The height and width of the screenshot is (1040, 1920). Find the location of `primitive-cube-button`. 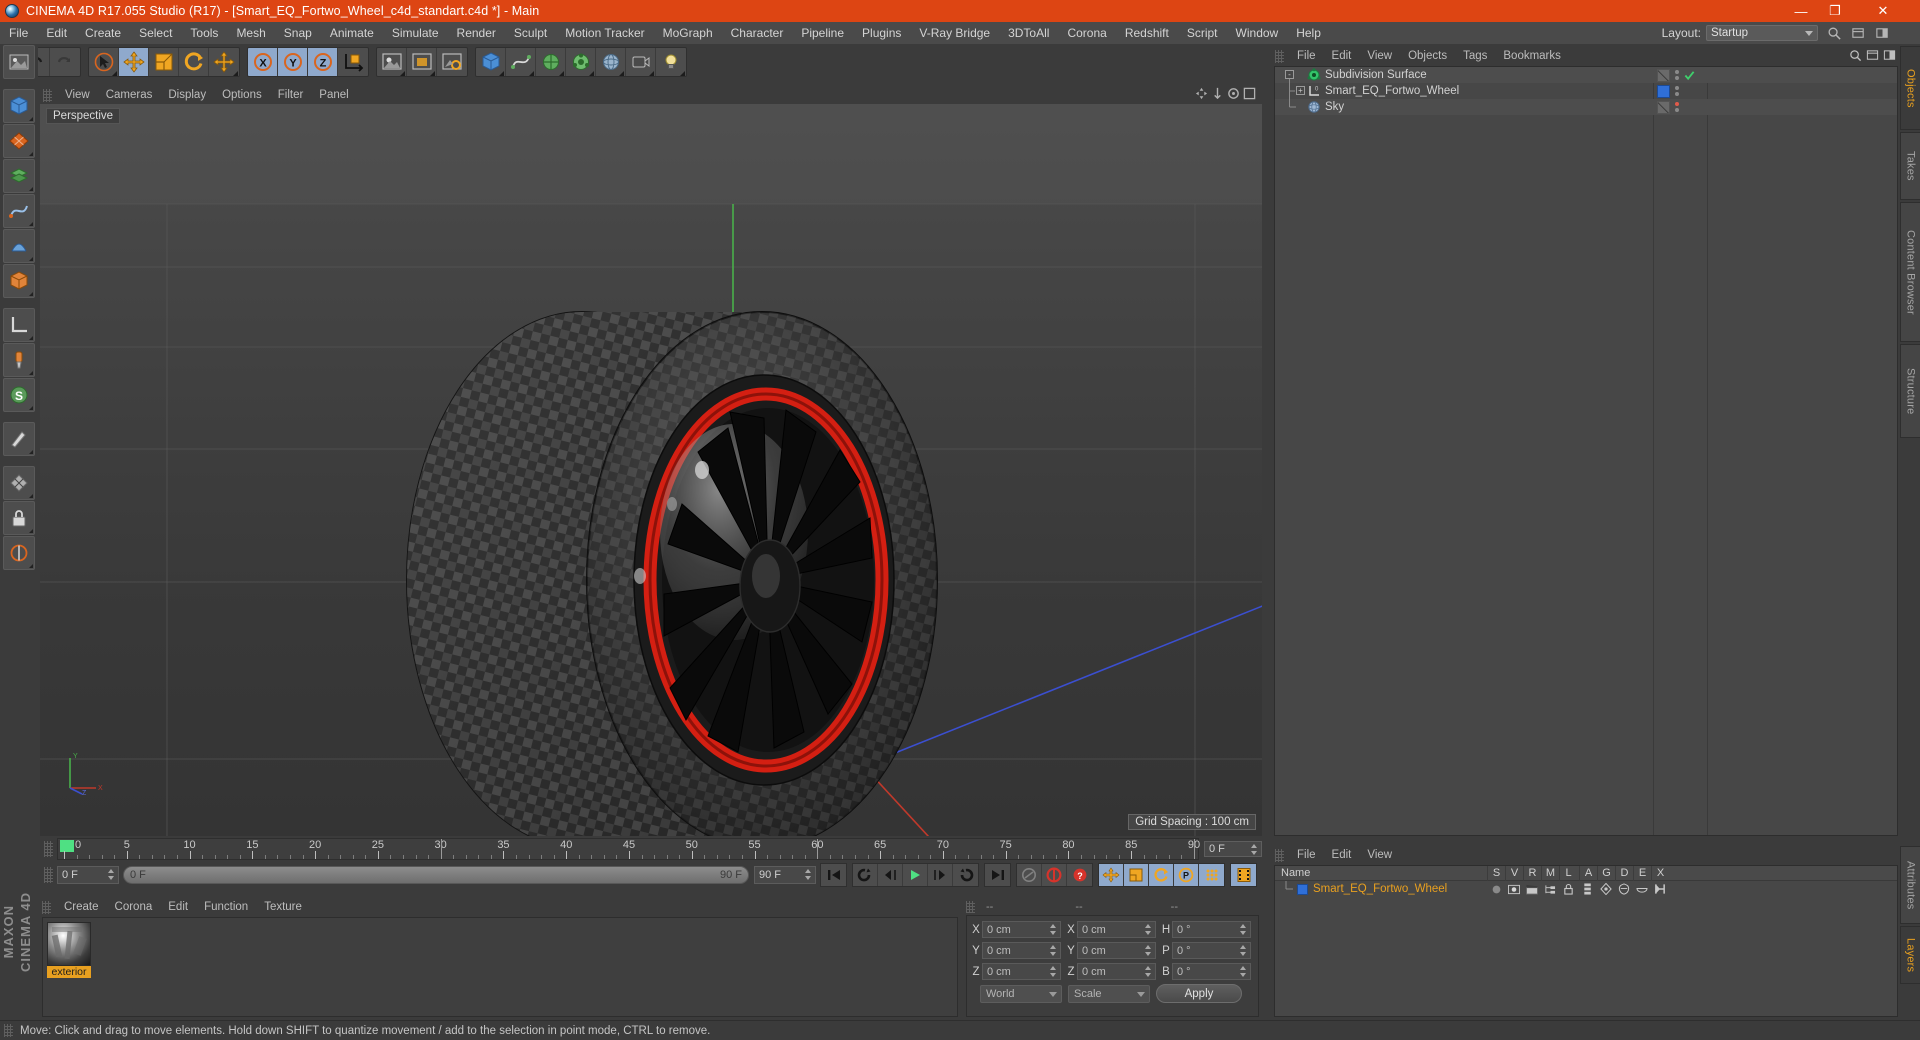

primitive-cube-button is located at coordinates (19, 106).